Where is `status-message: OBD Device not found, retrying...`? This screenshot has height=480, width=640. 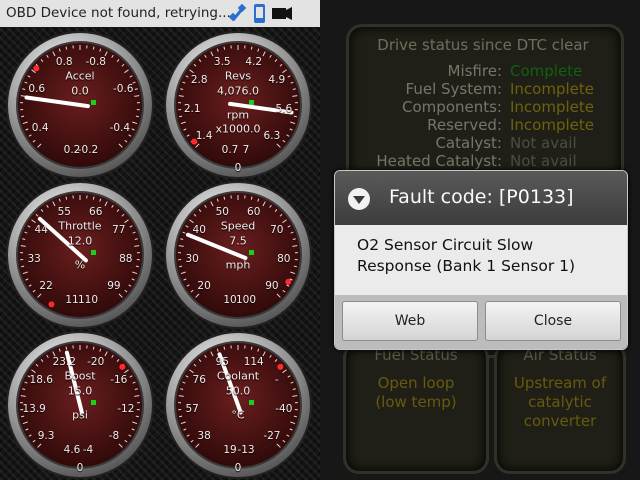 status-message: OBD Device not found, retrying... is located at coordinates (118, 13).